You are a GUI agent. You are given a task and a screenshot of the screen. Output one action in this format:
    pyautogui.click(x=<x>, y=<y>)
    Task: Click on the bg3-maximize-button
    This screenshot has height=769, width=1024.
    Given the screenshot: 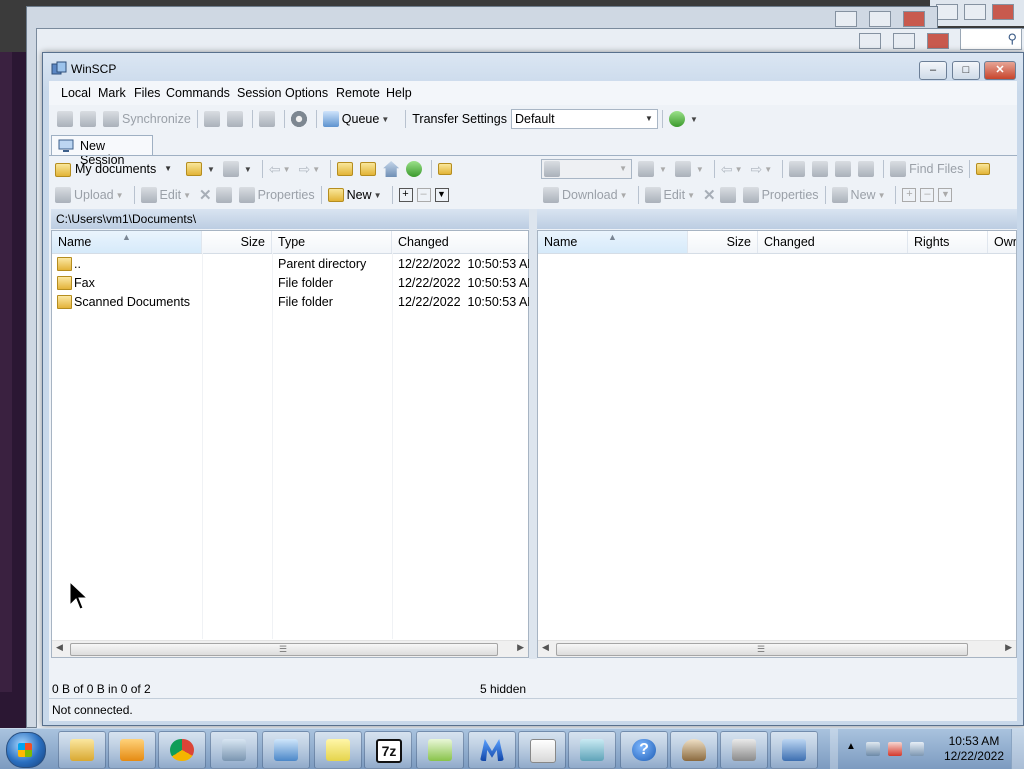 What is the action you would take?
    pyautogui.click(x=904, y=41)
    